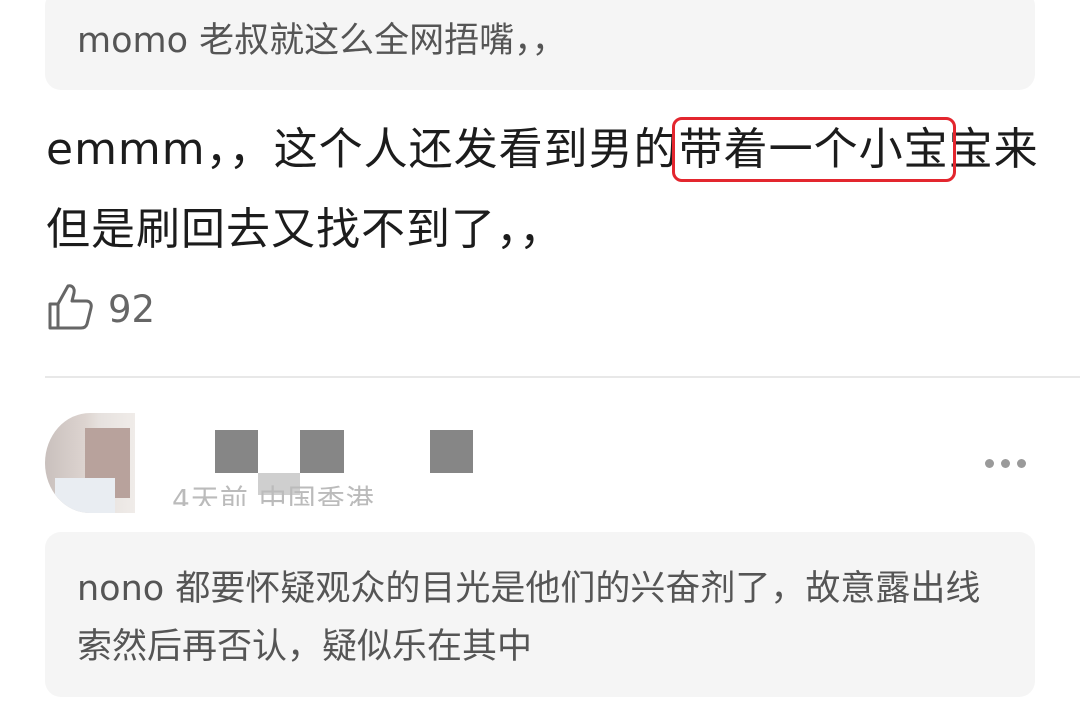  What do you see at coordinates (562, 377) in the screenshot?
I see `divider` at bounding box center [562, 377].